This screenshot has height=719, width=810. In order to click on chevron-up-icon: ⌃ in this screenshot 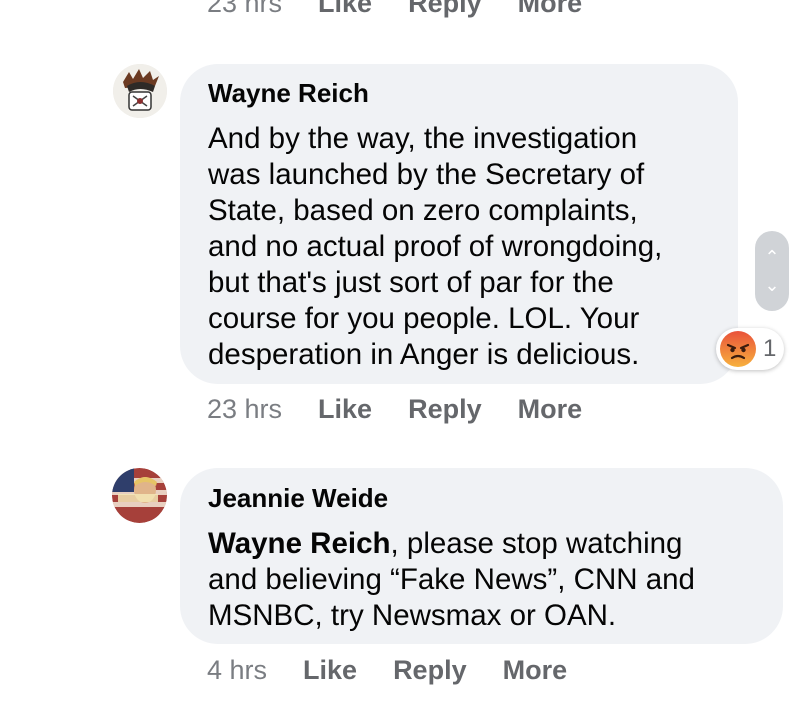, I will do `click(771, 257)`.